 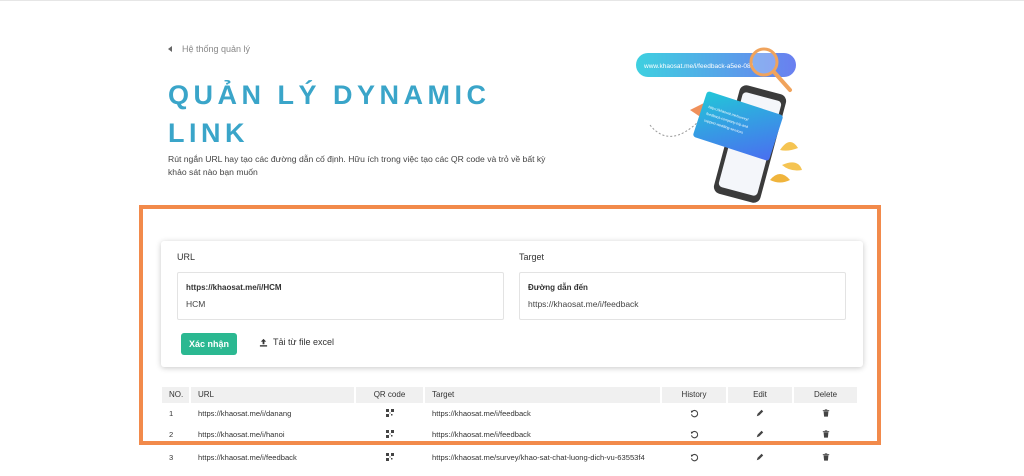 What do you see at coordinates (247, 457) in the screenshot?
I see `row-url: https://khaosat.me/i/feedback` at bounding box center [247, 457].